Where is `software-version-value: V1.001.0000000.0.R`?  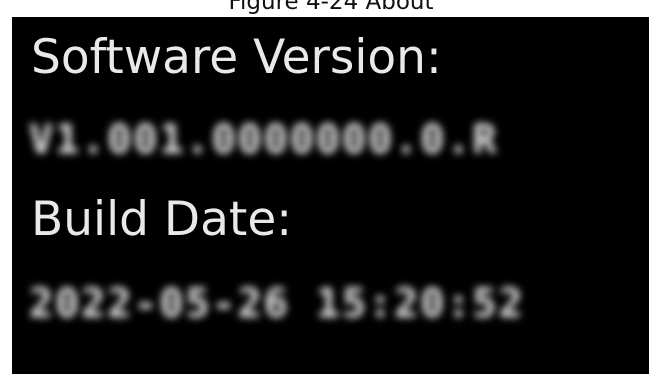 software-version-value: V1.001.0000000.0.R is located at coordinates (264, 140).